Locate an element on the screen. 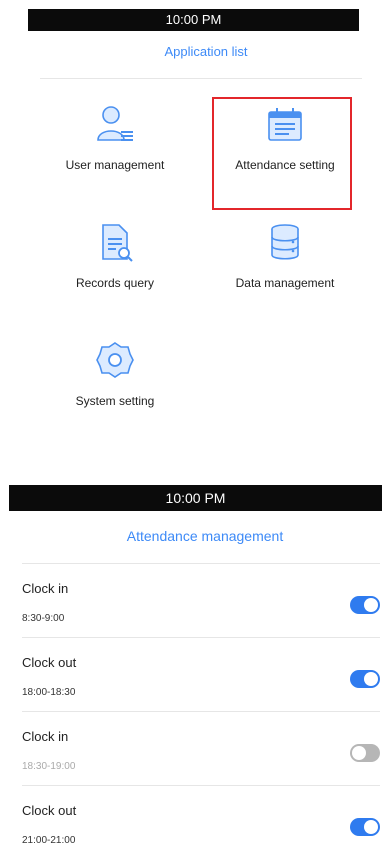 The image size is (382, 861). app-user-management: User management is located at coordinates (115, 138).